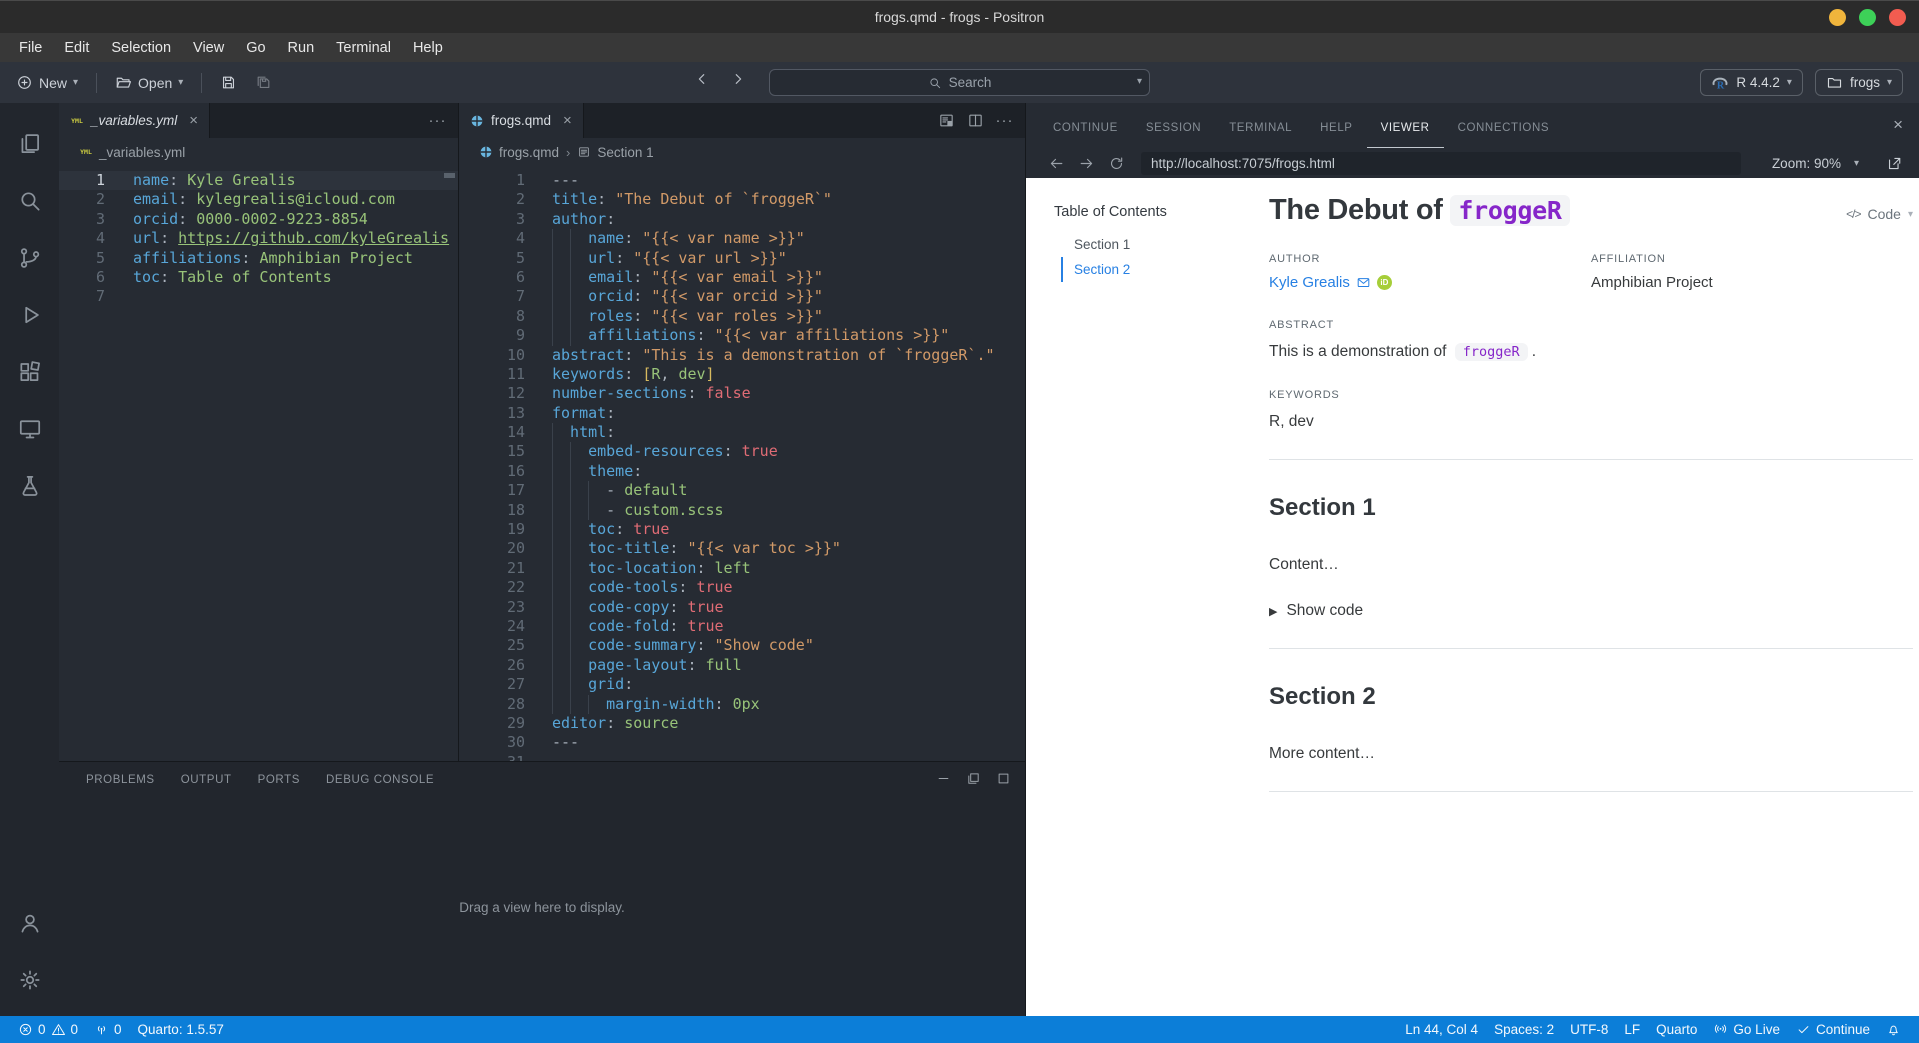  What do you see at coordinates (702, 79) in the screenshot?
I see `history-back-button` at bounding box center [702, 79].